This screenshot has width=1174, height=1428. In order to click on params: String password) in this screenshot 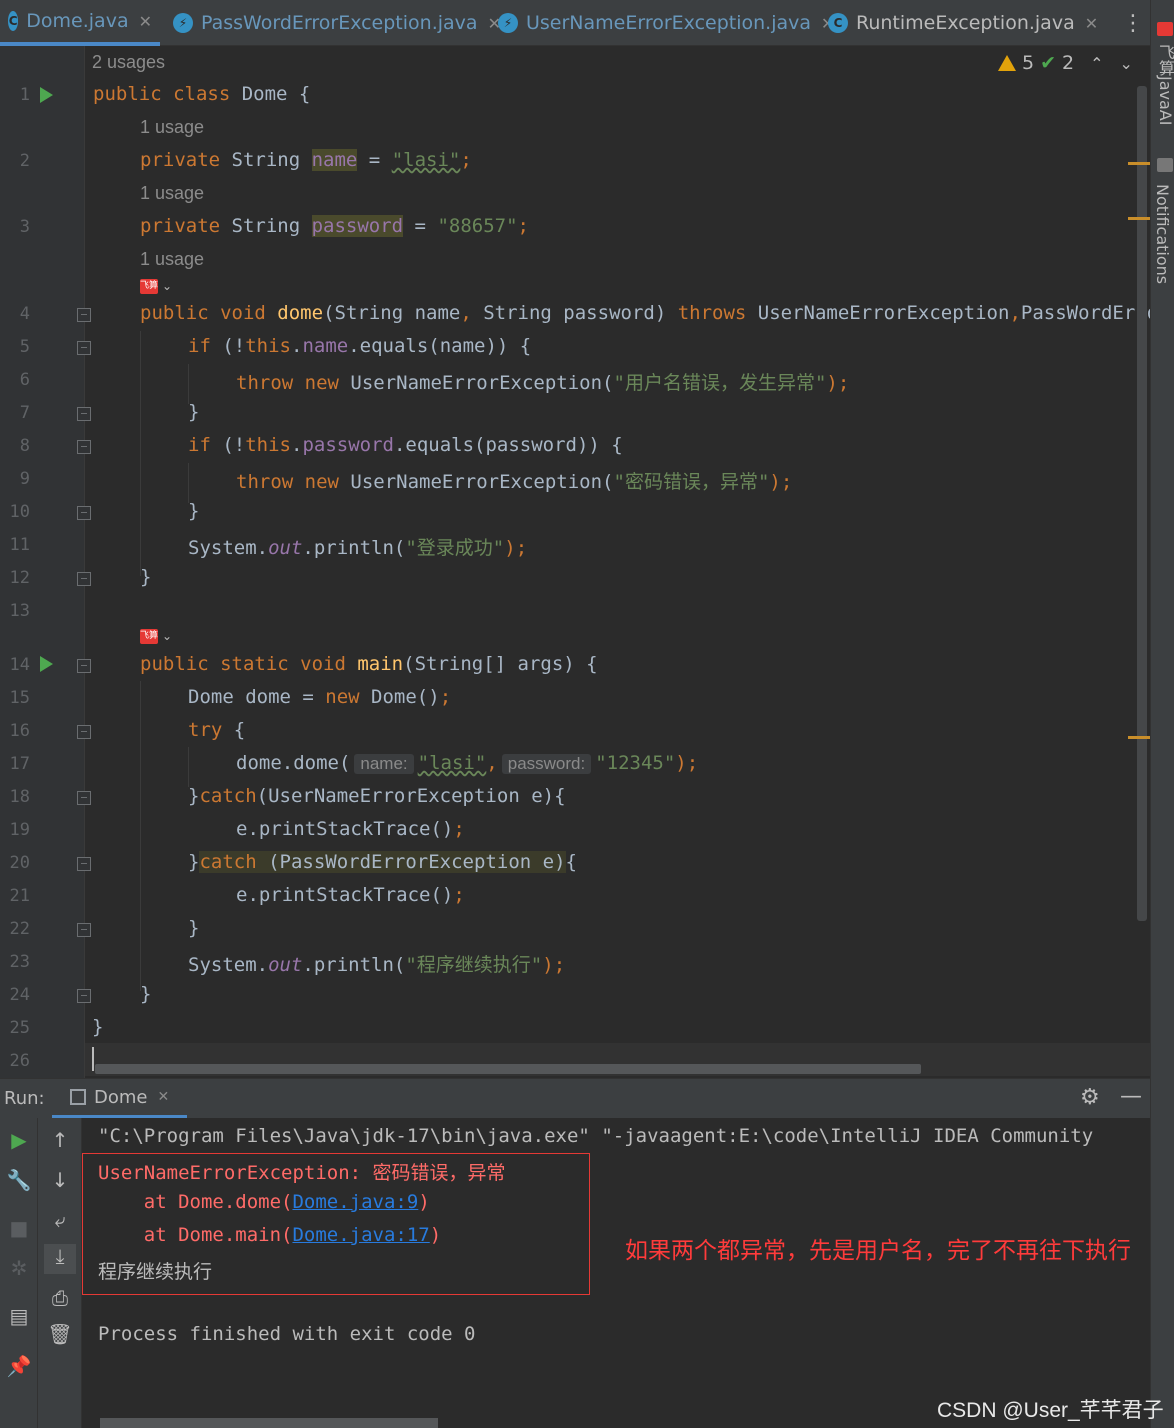, I will do `click(574, 313)`.